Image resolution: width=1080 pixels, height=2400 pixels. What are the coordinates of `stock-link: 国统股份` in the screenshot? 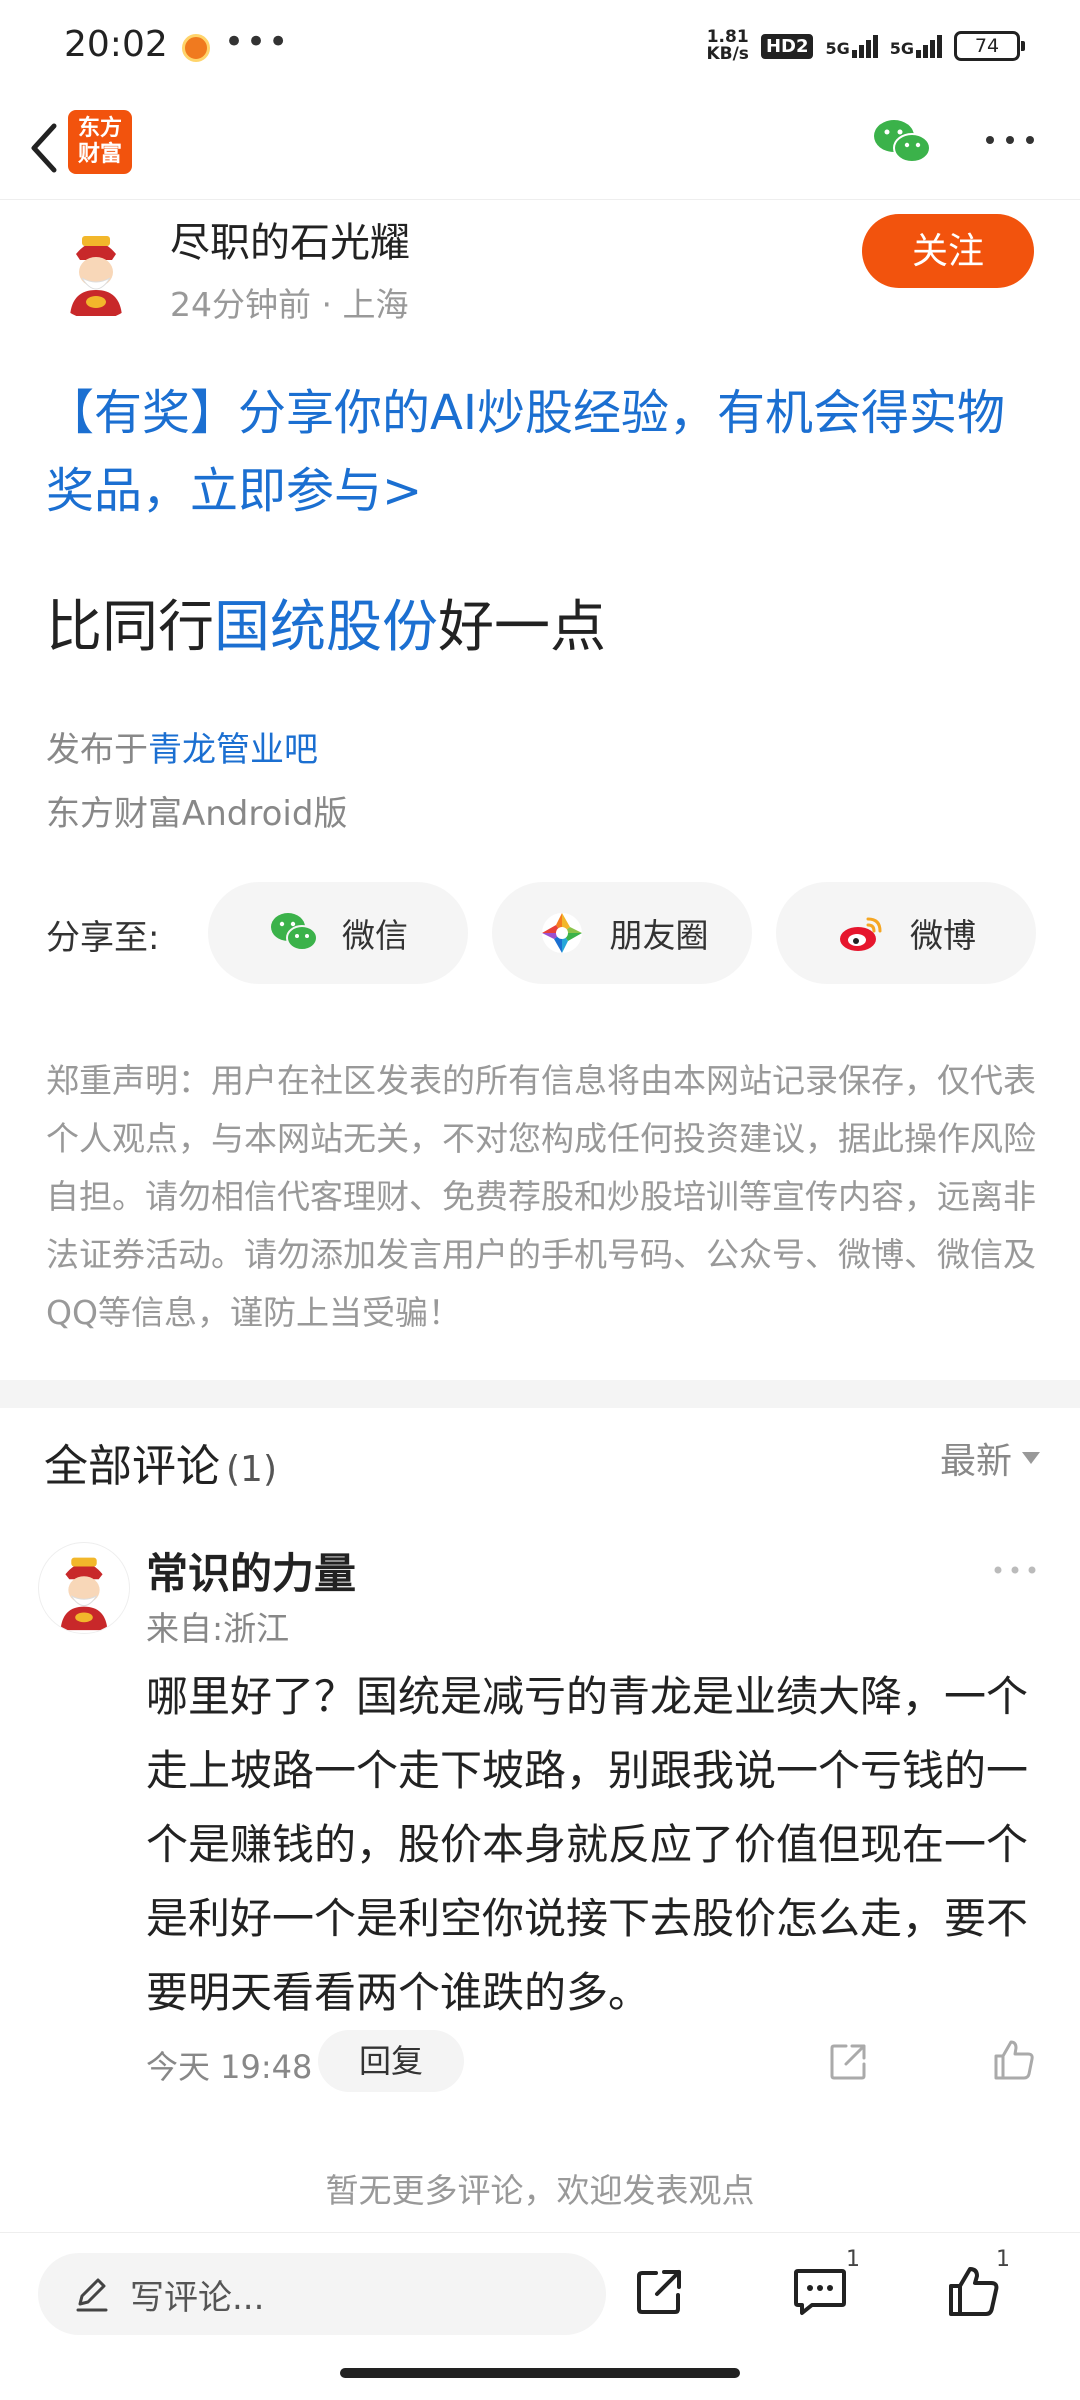 It's located at (326, 627).